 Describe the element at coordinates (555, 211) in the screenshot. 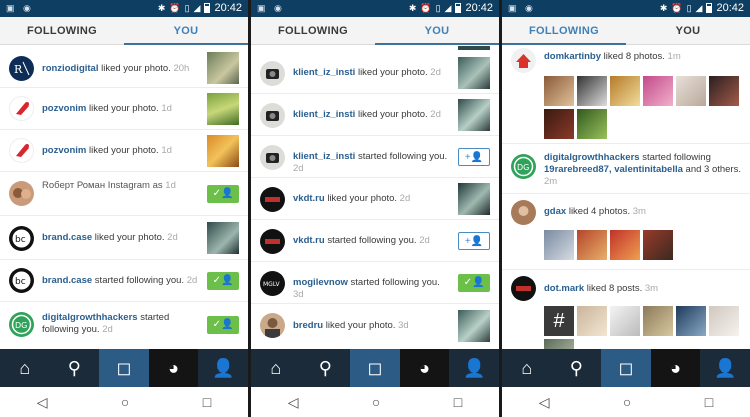

I see `username-link: gdax` at that location.